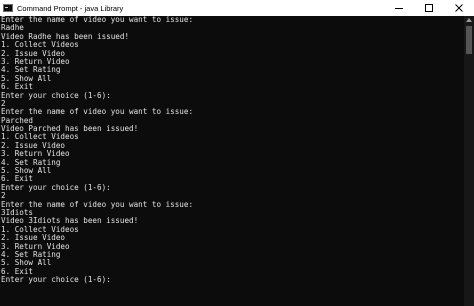  I want to click on minimize-icon, so click(399, 8).